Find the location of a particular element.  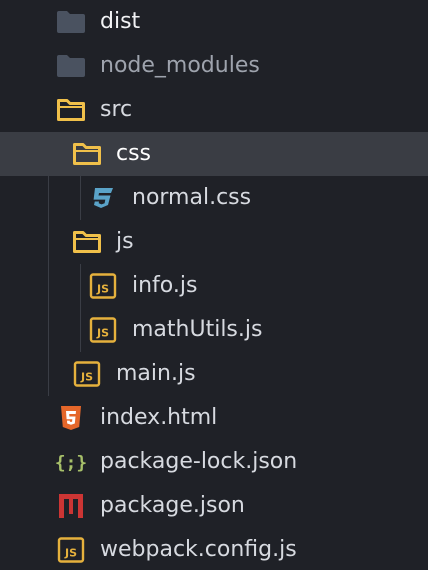

npm-file-icon is located at coordinates (71, 506).